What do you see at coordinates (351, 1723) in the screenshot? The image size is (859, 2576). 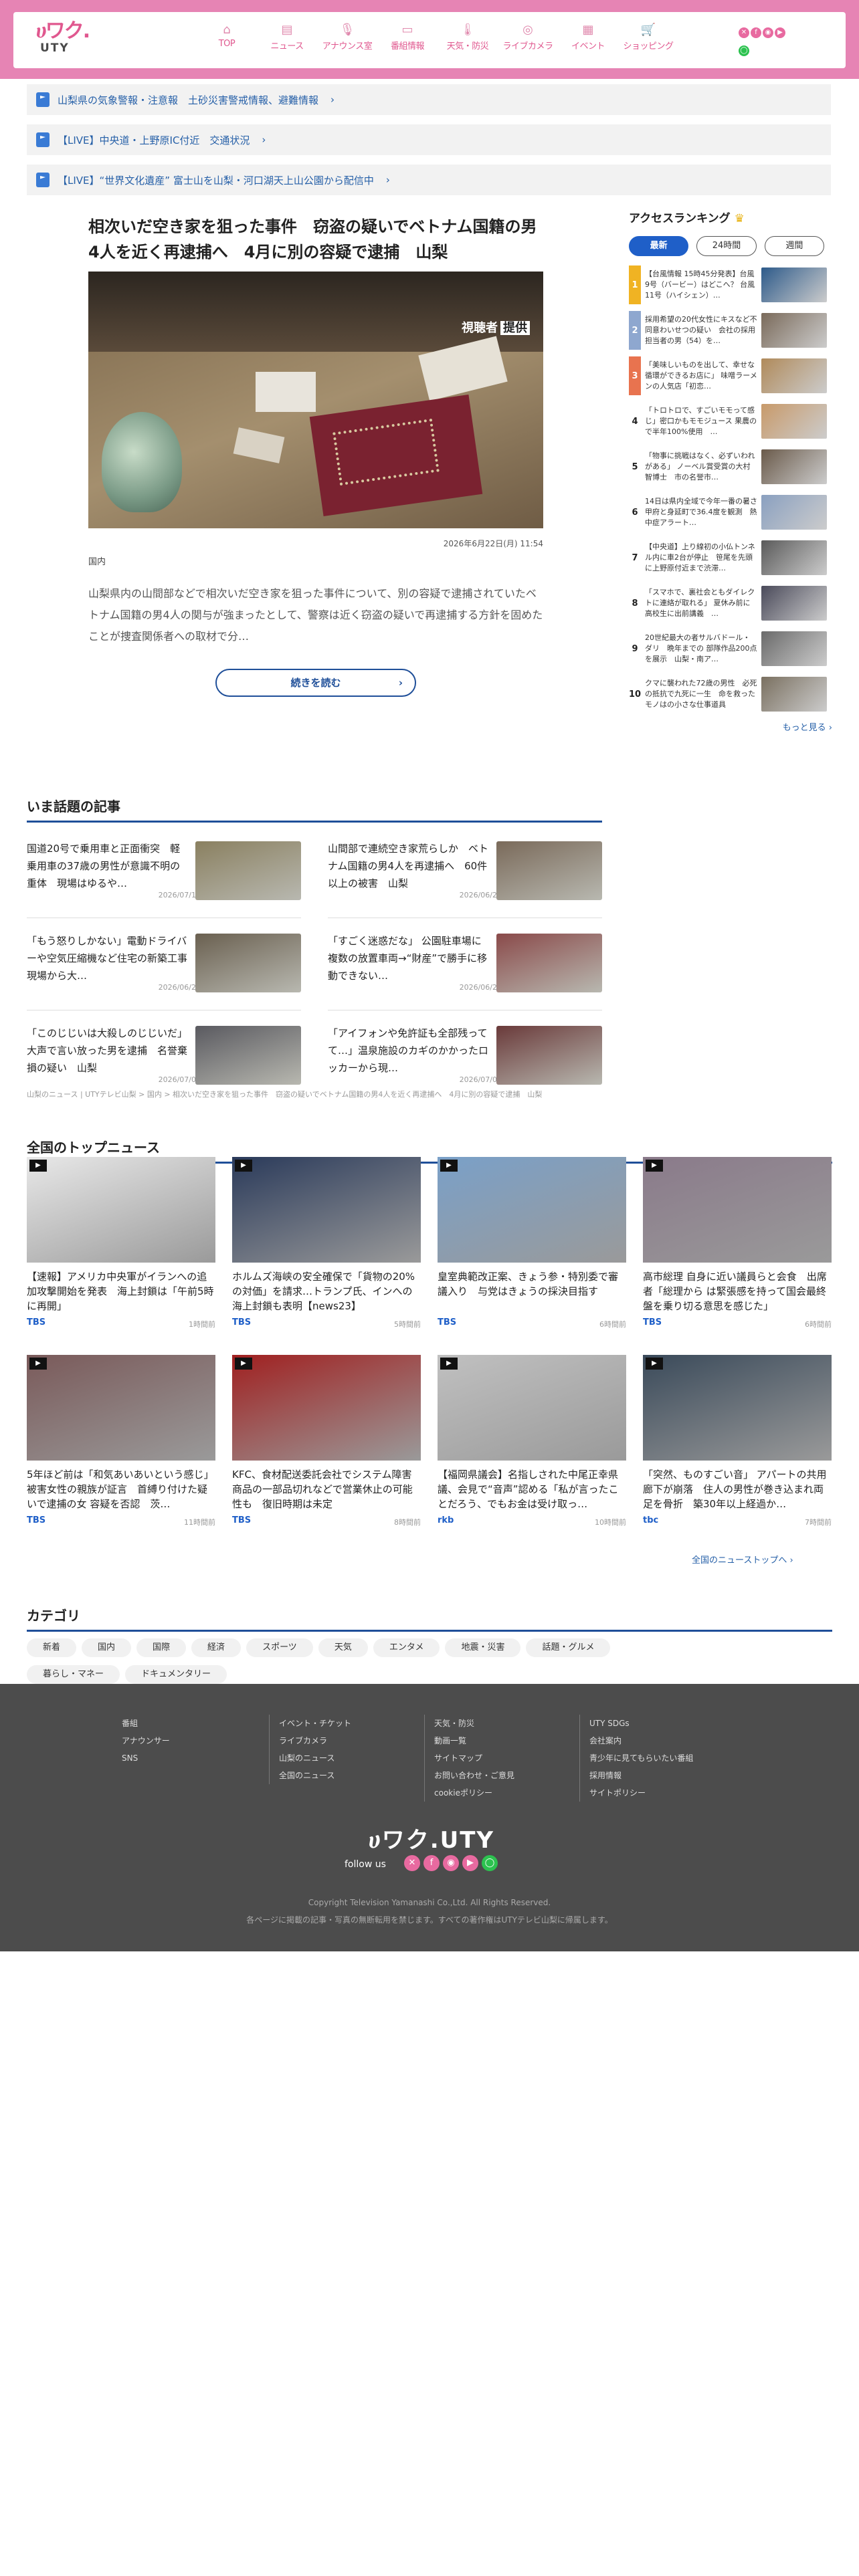 I see `footer-link: イベント・チケット` at bounding box center [351, 1723].